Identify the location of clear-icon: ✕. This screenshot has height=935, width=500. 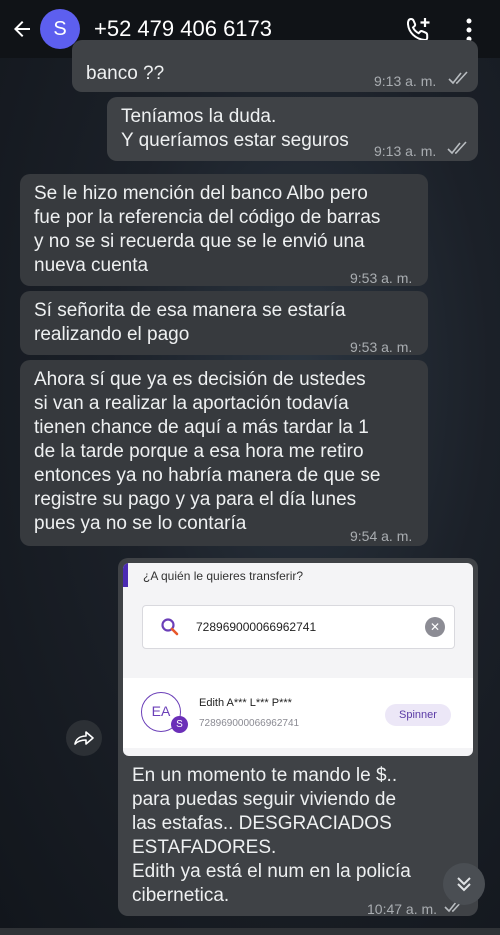
(435, 627).